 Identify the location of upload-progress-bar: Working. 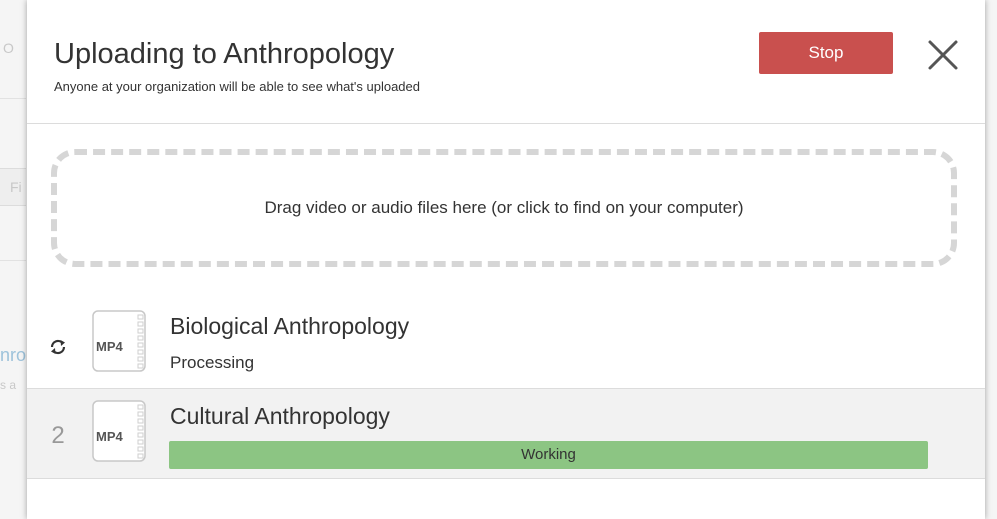
(548, 455).